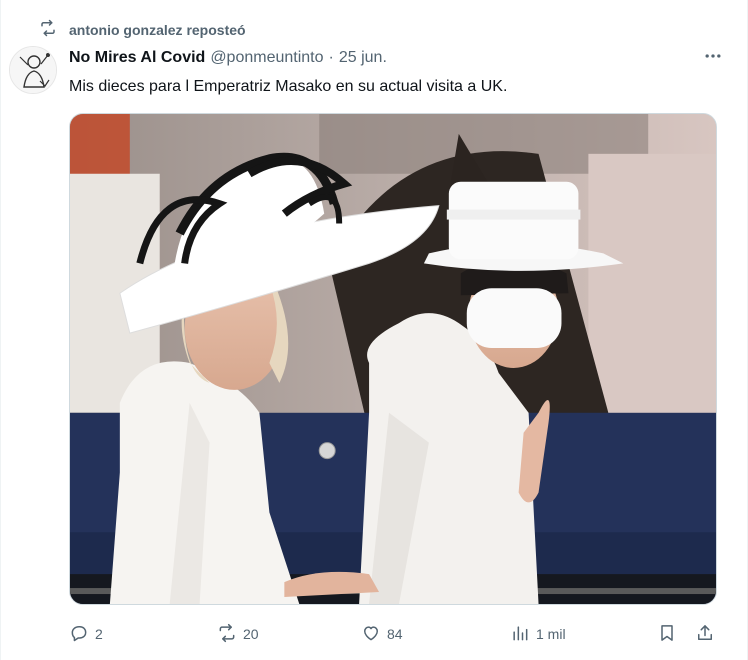  I want to click on repost-count: 20, so click(251, 634).